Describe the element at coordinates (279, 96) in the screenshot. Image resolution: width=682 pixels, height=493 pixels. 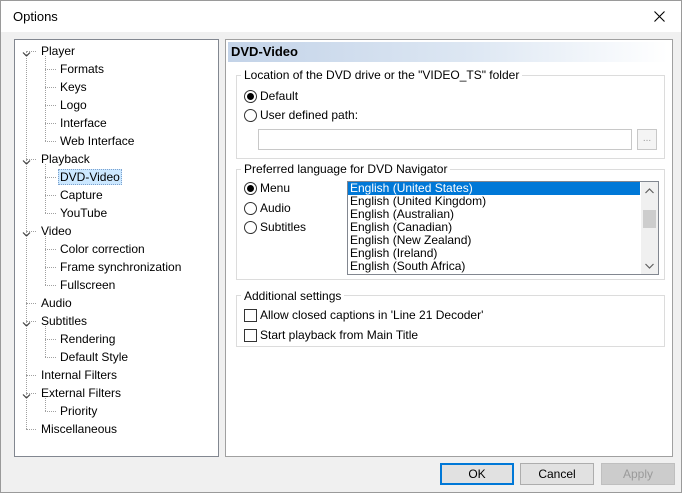
I see `default-location-label: Default` at that location.